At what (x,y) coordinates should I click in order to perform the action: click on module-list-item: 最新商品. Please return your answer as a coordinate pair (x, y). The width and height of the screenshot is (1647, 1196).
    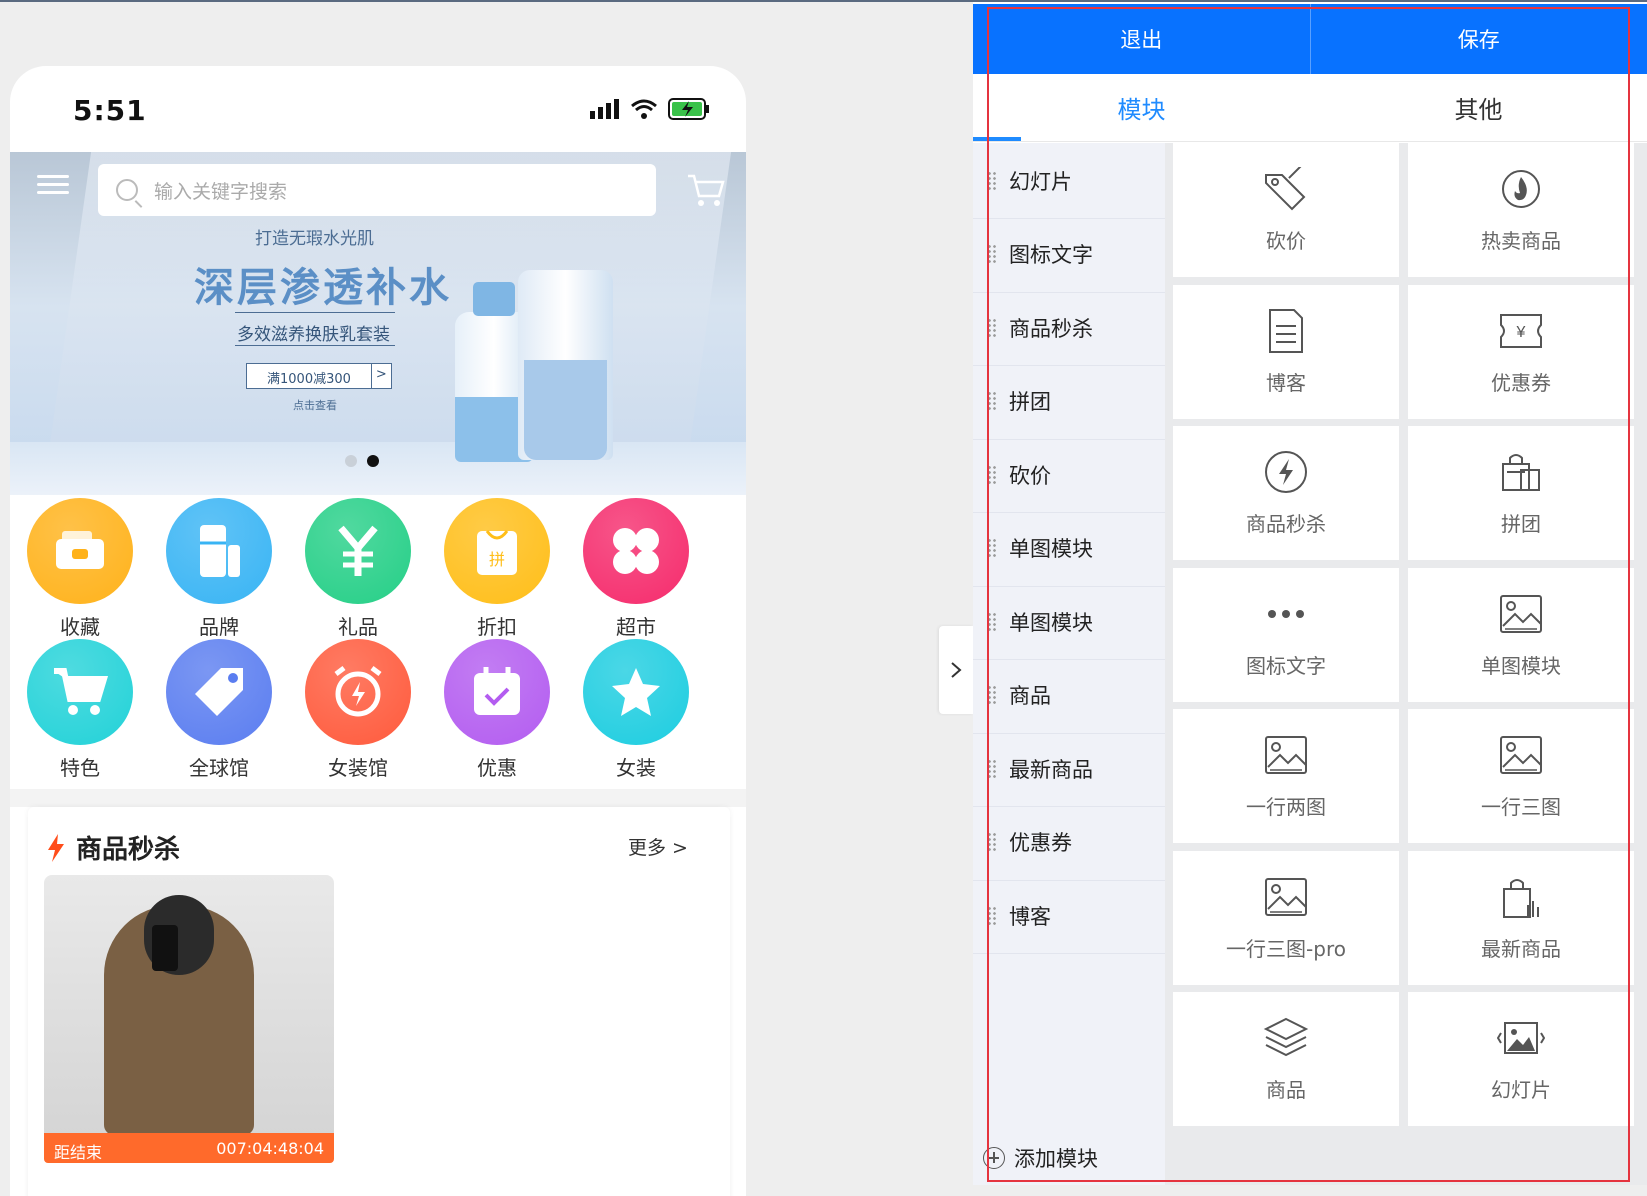
    Looking at the image, I should click on (1069, 769).